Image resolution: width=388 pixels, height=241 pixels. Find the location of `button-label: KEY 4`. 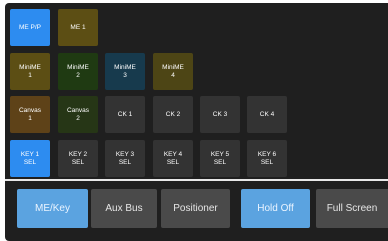

button-label: KEY 4 is located at coordinates (173, 154).